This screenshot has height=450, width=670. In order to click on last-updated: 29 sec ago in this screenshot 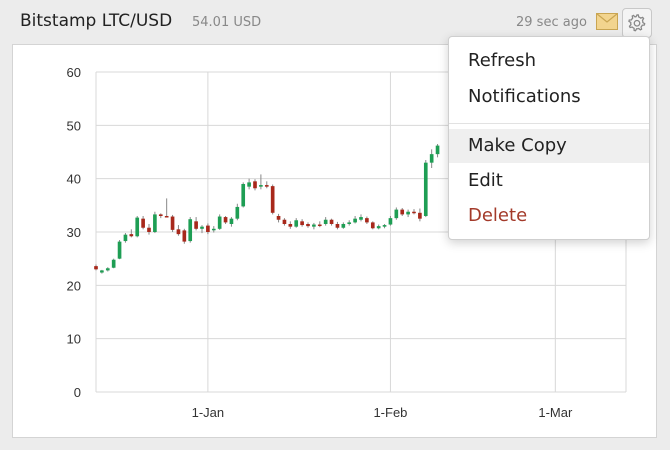, I will do `click(551, 22)`.